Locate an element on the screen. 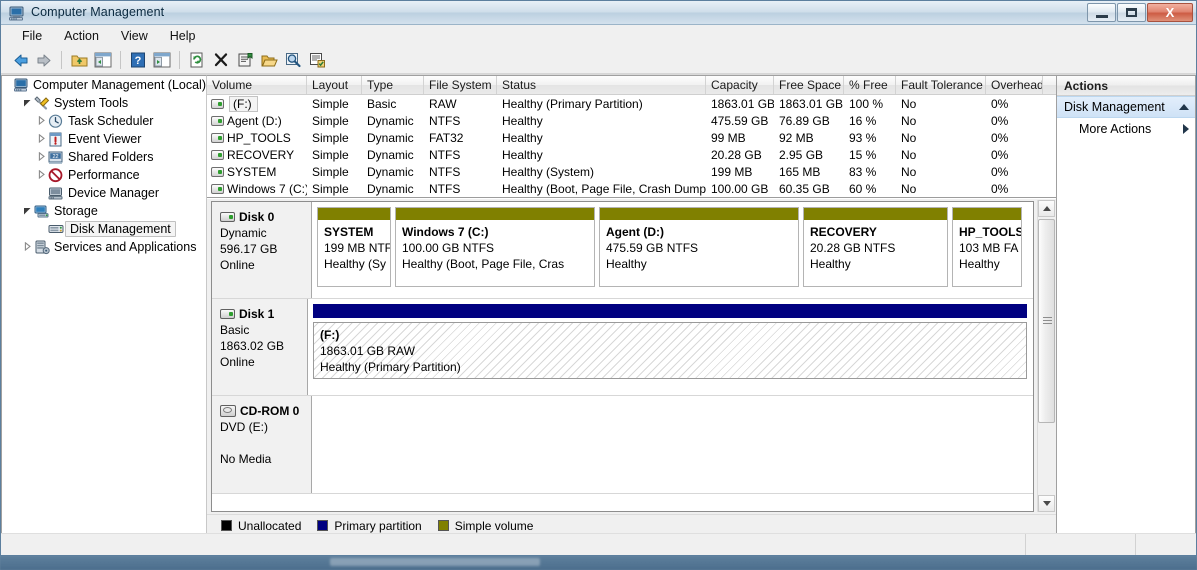 The width and height of the screenshot is (1197, 570). cell-layout: Simple is located at coordinates (330, 154).